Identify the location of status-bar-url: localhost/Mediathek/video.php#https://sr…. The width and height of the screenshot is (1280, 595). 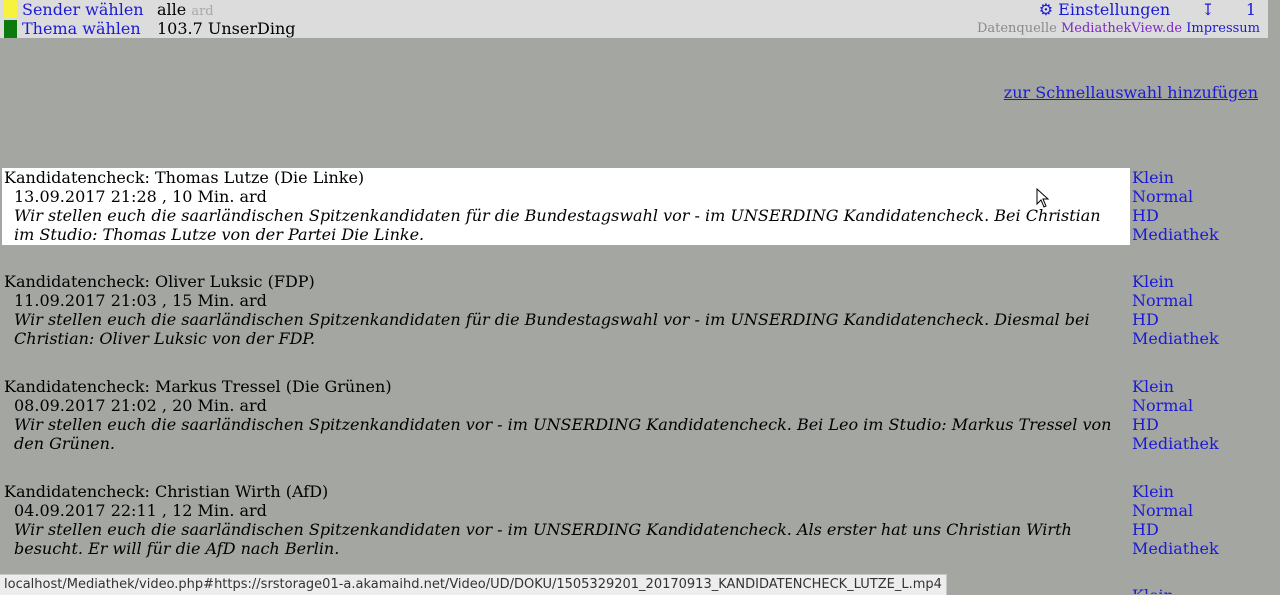
(473, 584).